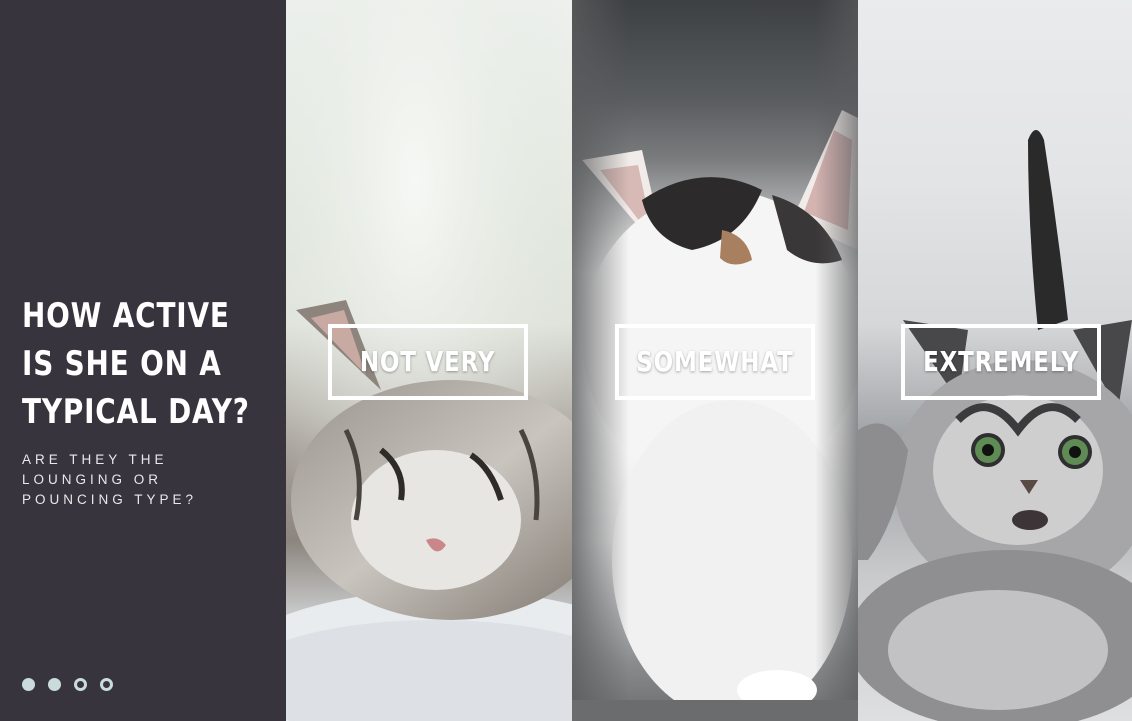  I want to click on option-extremely-button: EXTREMELY, so click(1001, 362).